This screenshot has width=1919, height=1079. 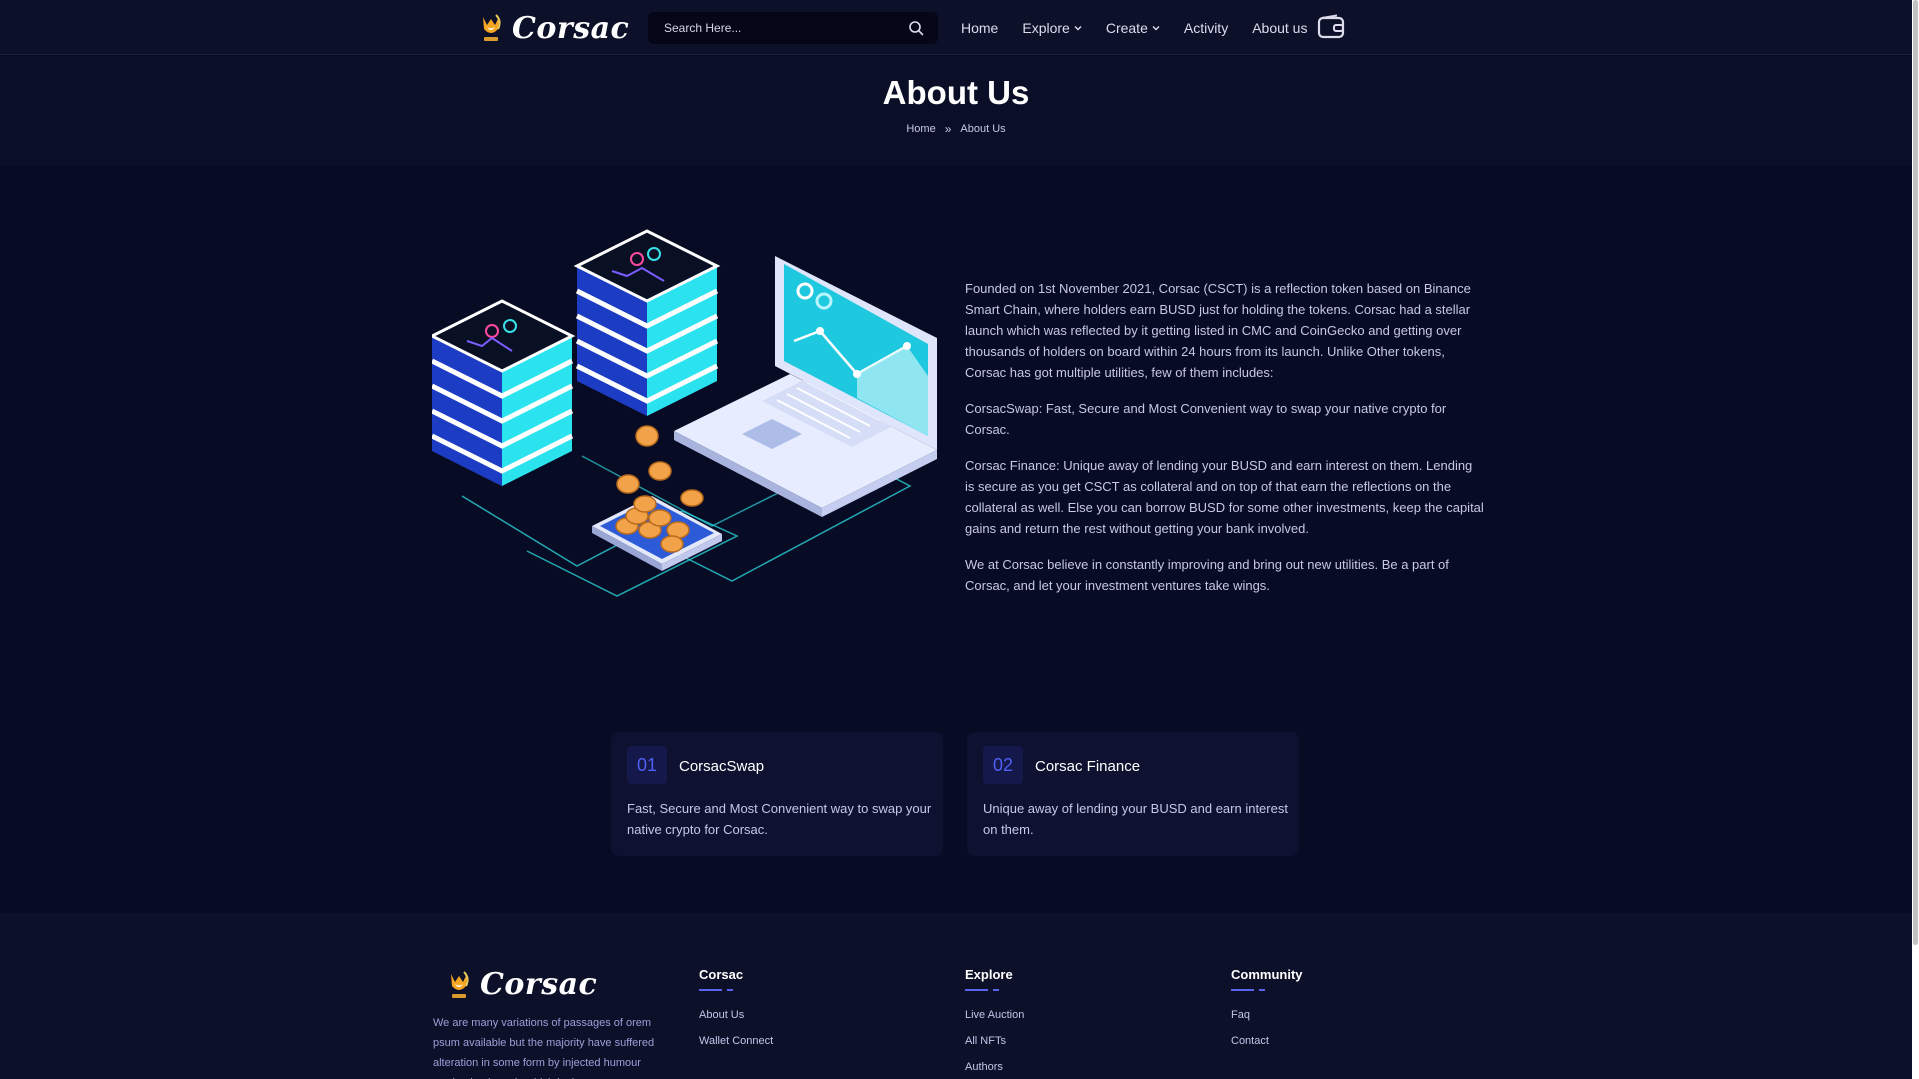 I want to click on footer-column-title: Community, so click(x=1267, y=974).